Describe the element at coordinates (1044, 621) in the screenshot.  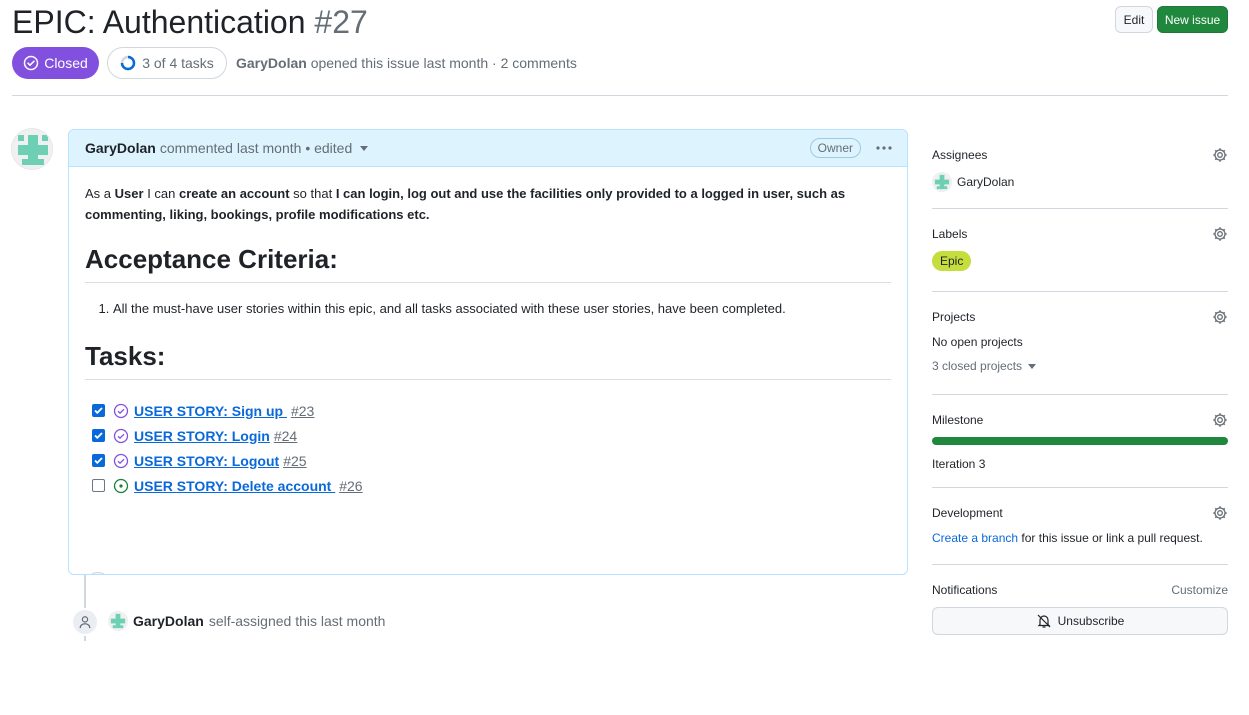
I see `bell-slash-icon` at that location.